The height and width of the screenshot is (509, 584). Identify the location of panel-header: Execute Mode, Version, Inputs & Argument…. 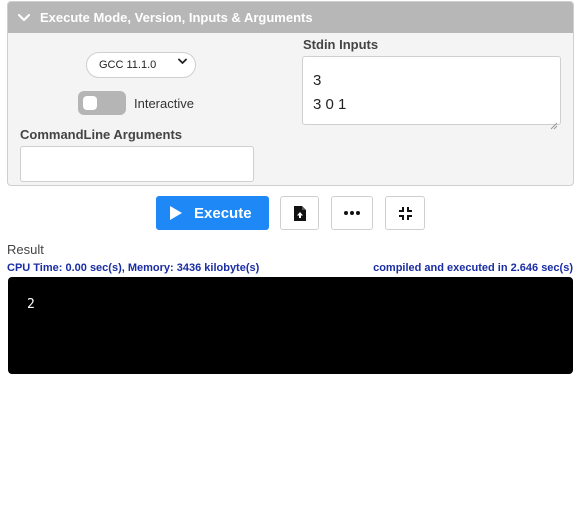
(290, 17).